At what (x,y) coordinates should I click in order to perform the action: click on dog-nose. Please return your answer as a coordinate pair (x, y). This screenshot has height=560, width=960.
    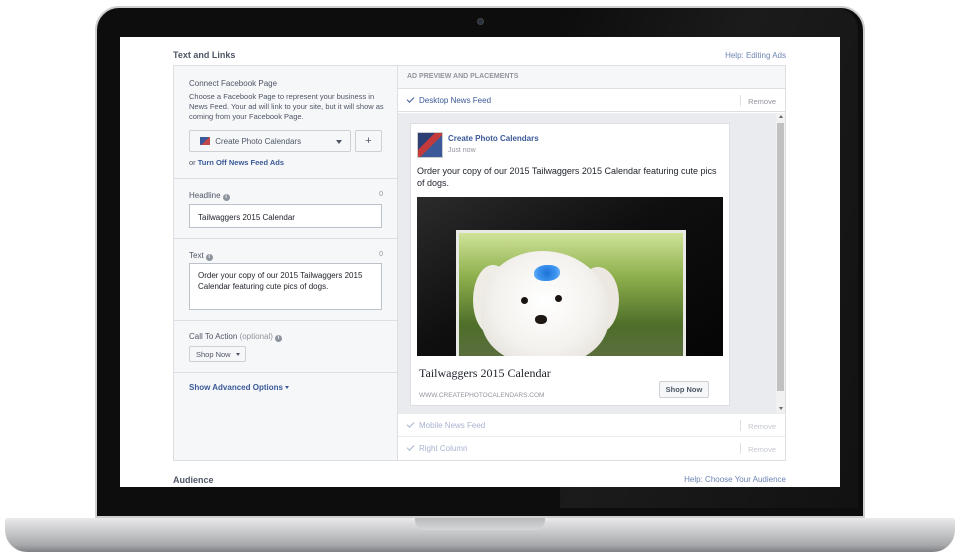
    Looking at the image, I should click on (541, 319).